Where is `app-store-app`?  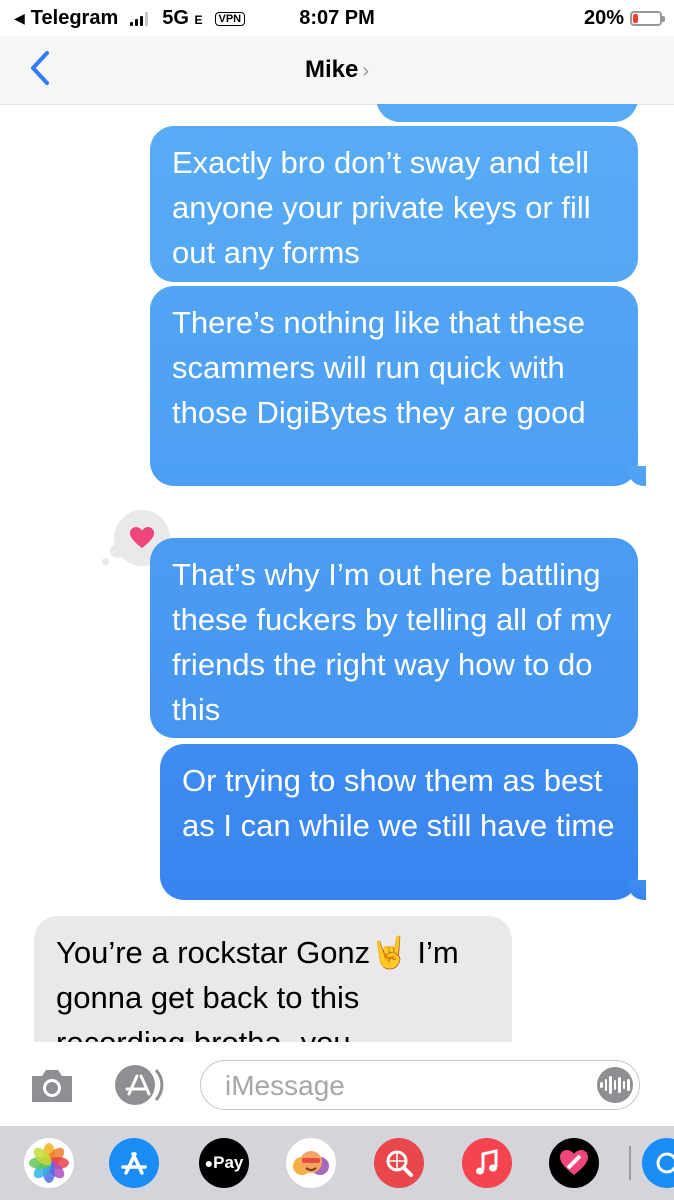 app-store-app is located at coordinates (134, 1163).